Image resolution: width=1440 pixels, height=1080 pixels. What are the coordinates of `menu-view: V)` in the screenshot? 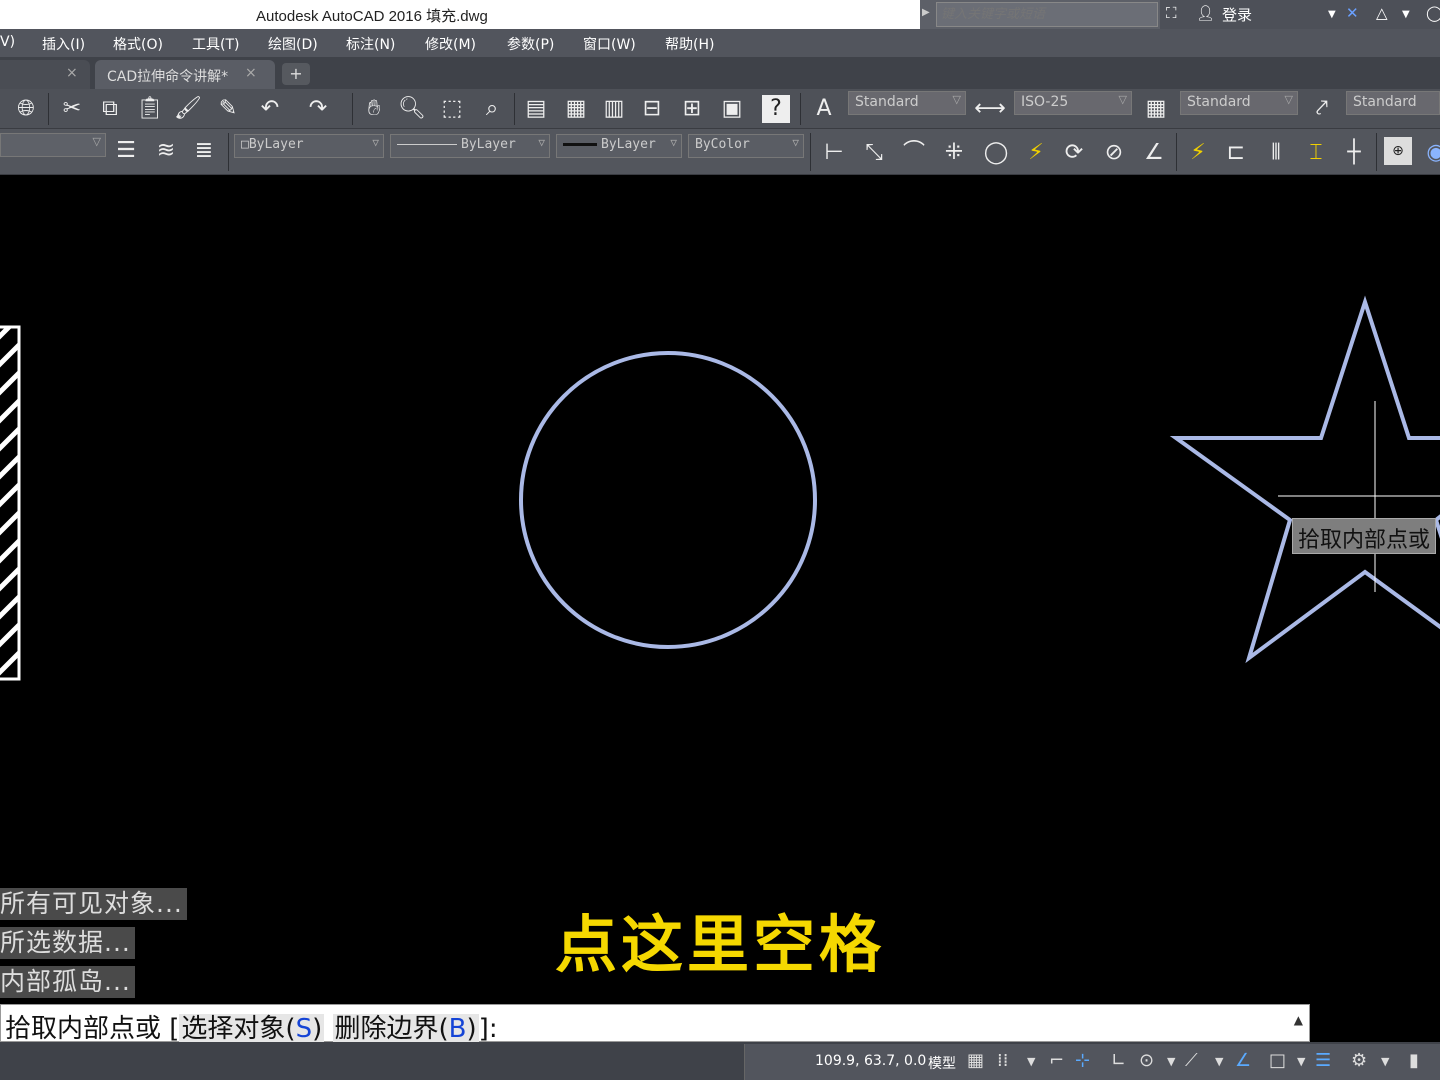 It's located at (7, 42).